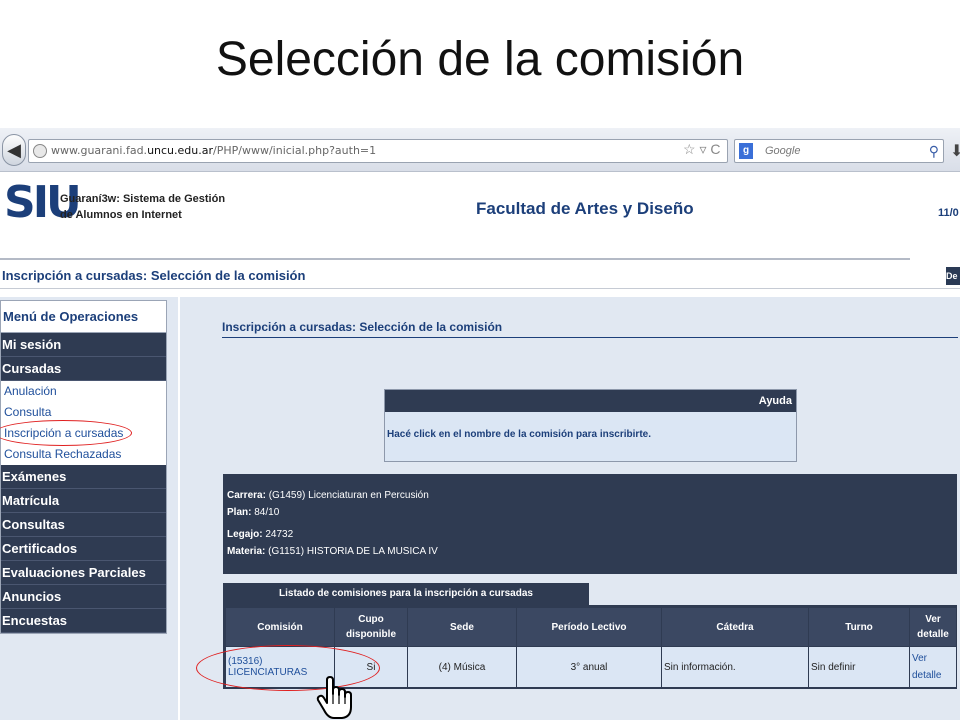 Image resolution: width=960 pixels, height=720 pixels. Describe the element at coordinates (933, 627) in the screenshot. I see `col-ver-detalle: Ver detalle` at that location.